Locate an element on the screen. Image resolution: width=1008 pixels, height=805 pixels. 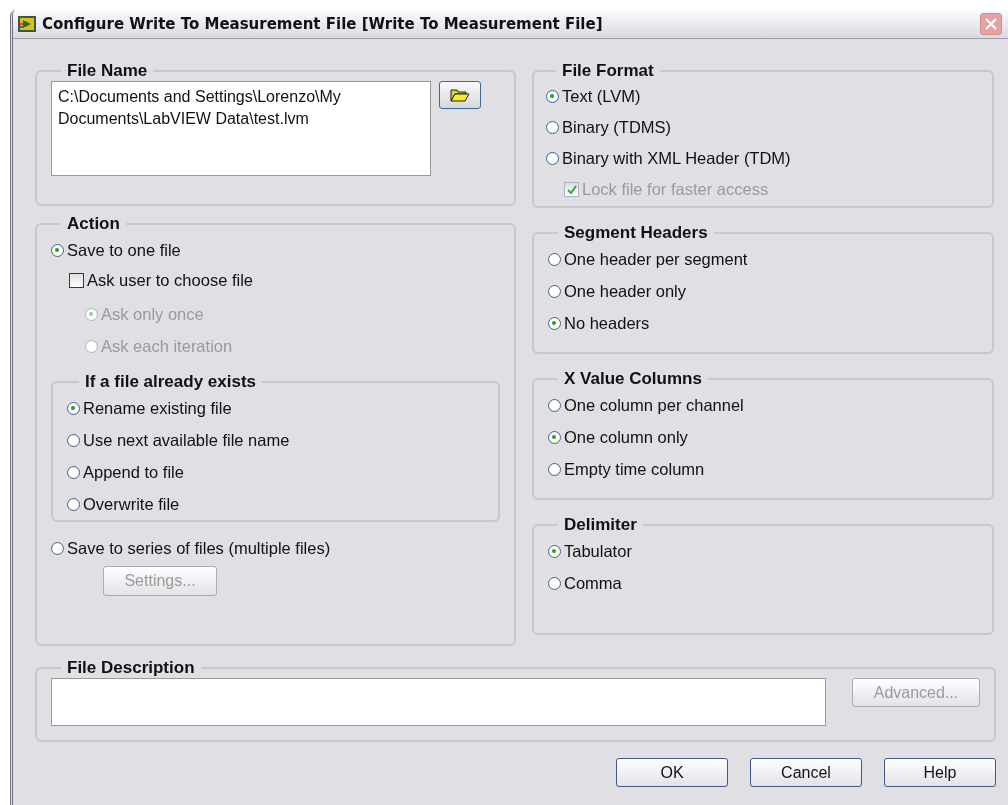
description-field is located at coordinates (438, 702).